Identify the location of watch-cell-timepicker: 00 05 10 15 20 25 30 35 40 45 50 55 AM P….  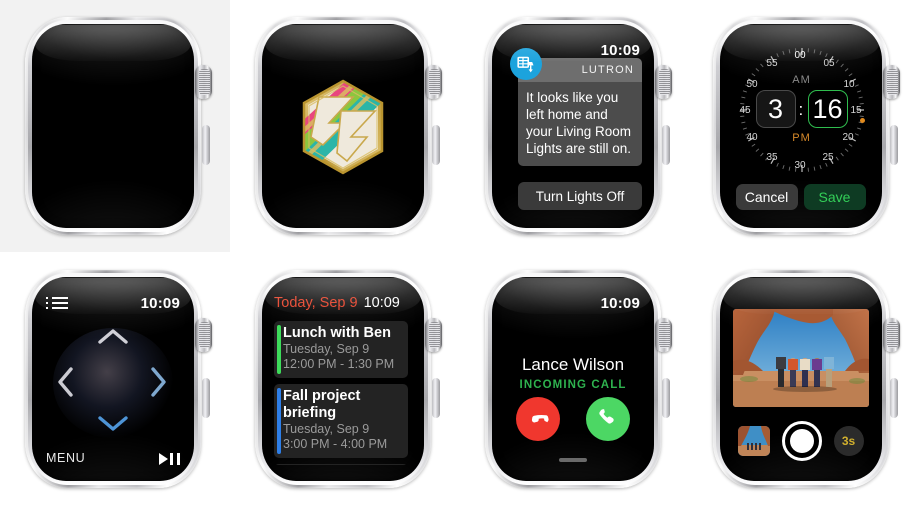
(802, 126).